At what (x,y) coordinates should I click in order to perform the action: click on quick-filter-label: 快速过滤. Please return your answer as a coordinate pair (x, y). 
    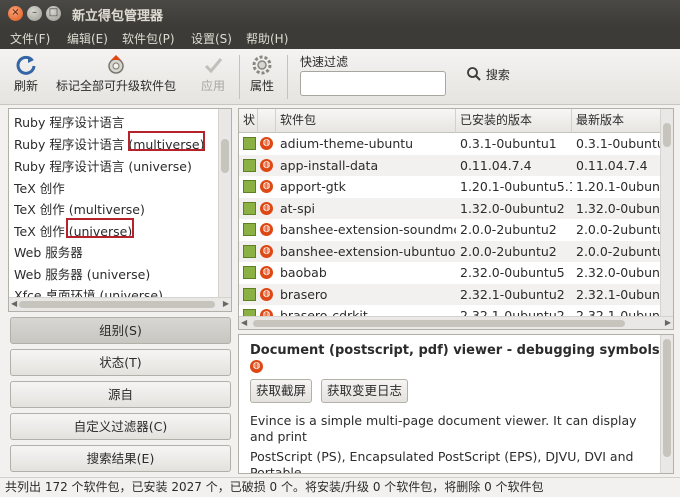
    Looking at the image, I should click on (324, 62).